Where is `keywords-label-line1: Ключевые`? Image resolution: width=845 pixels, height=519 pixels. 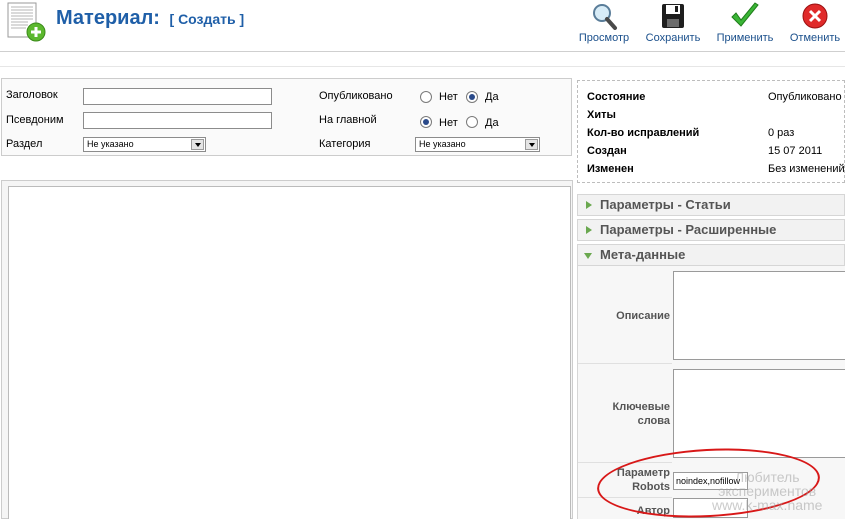
keywords-label-line1: Ключевые is located at coordinates (641, 407).